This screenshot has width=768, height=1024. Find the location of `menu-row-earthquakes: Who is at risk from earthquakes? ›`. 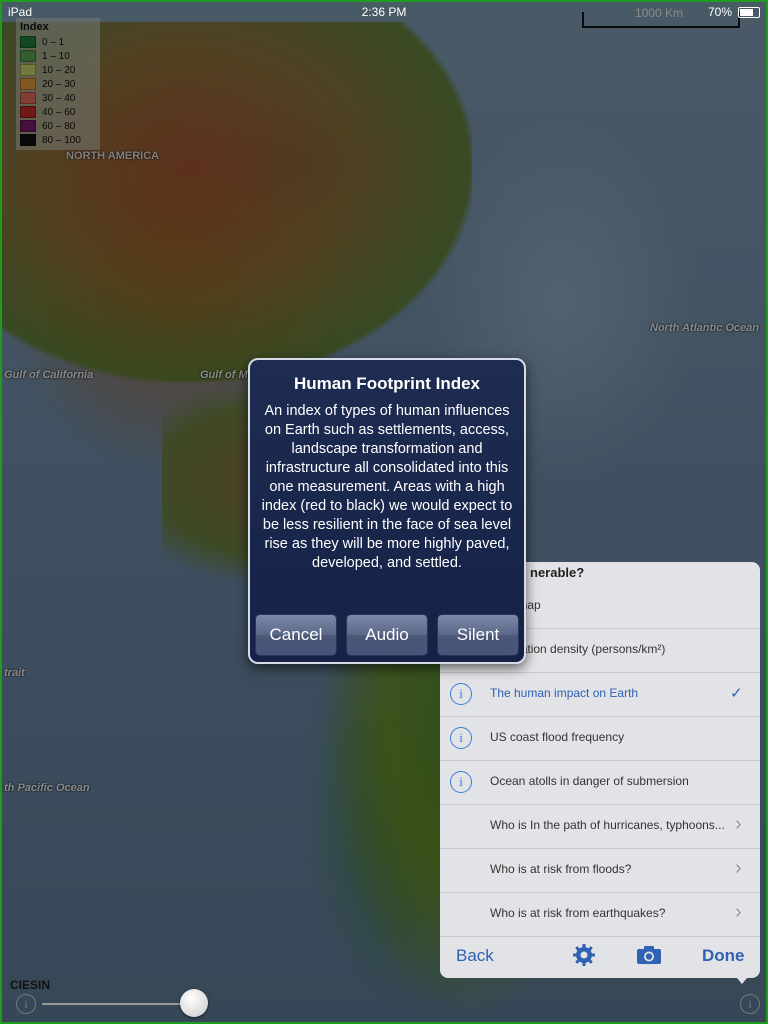

menu-row-earthquakes: Who is at risk from earthquakes? › is located at coordinates (600, 914).